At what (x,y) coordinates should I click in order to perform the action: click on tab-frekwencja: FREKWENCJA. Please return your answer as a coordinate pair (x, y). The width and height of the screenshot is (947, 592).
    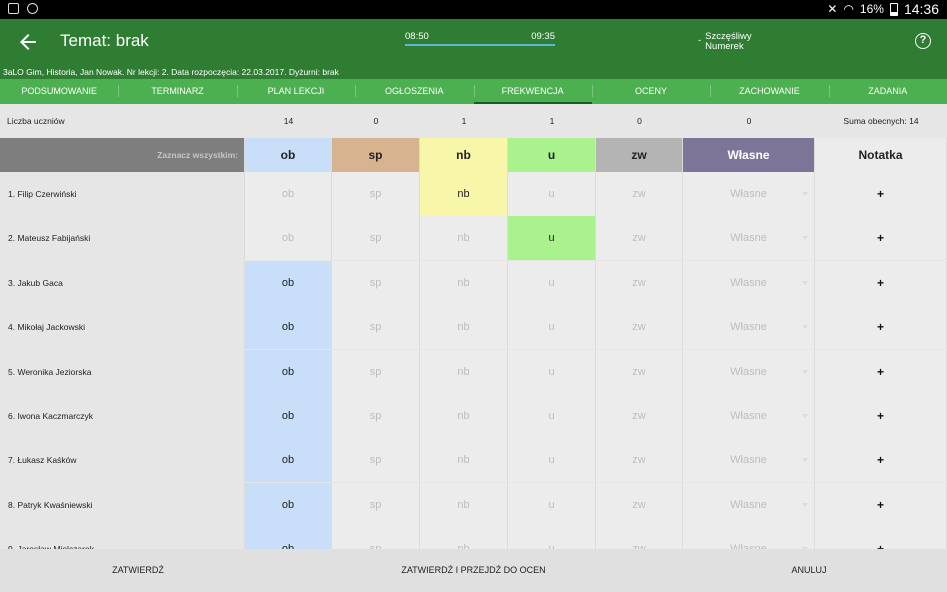
    Looking at the image, I should click on (533, 91).